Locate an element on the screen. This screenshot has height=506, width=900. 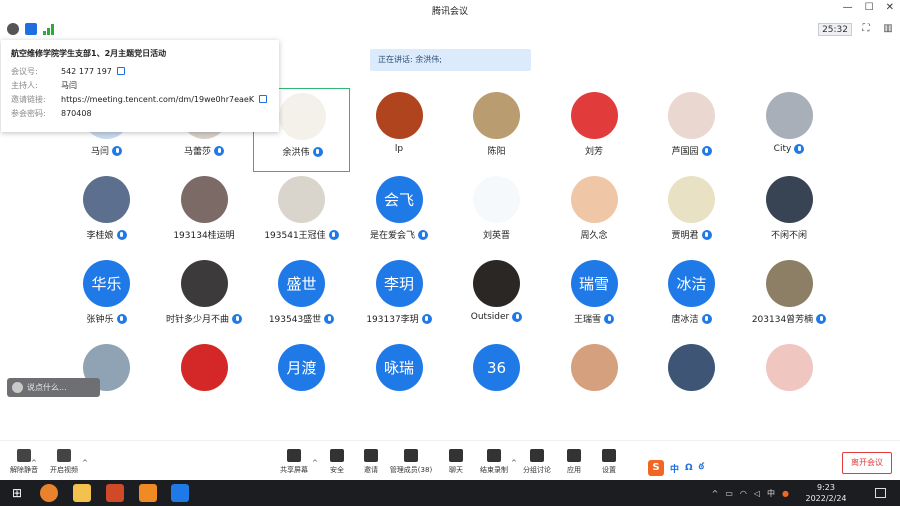
app-icon is located at coordinates (148, 493).